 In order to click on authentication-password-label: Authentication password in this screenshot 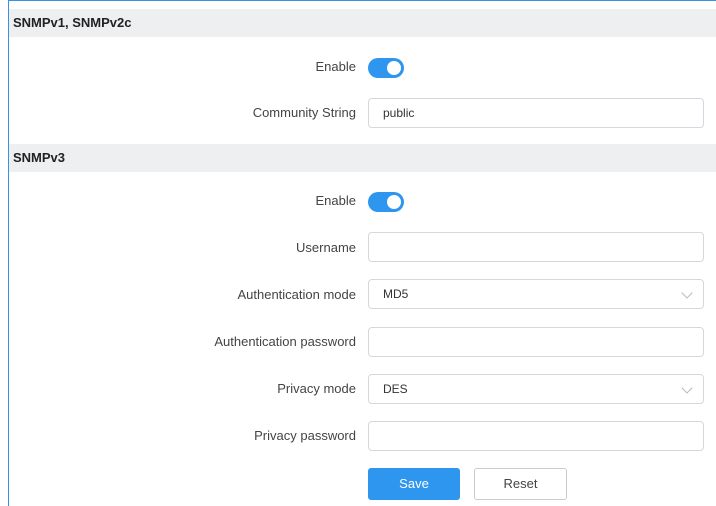, I will do `click(285, 341)`.